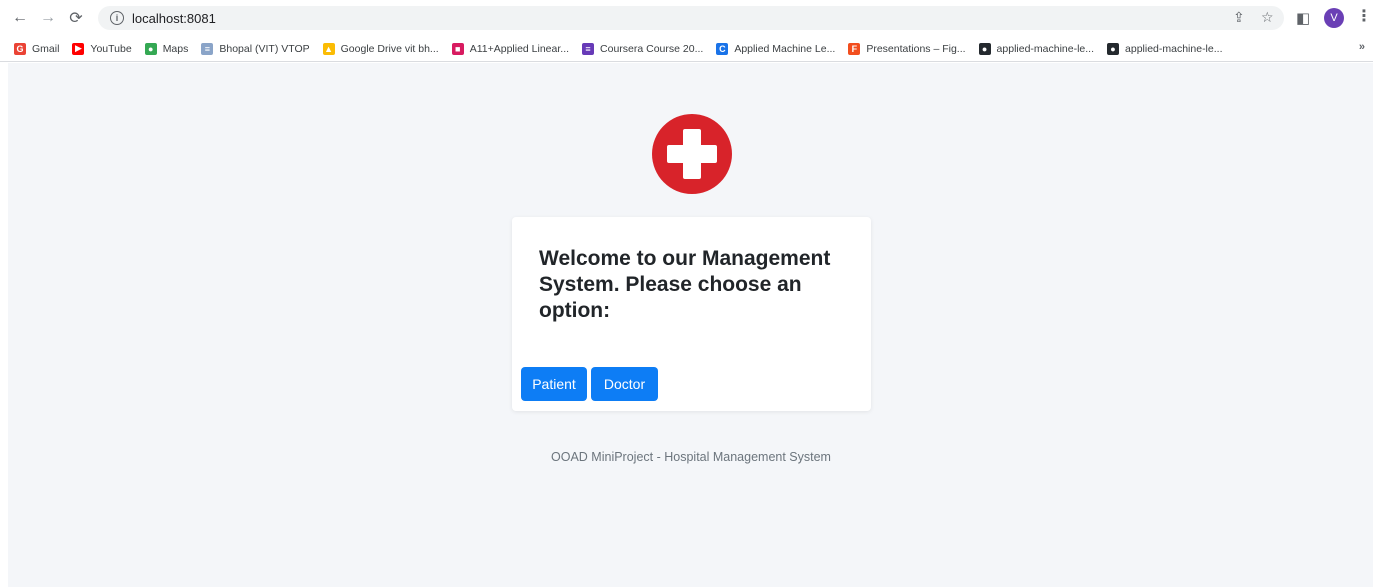 The width and height of the screenshot is (1373, 587). I want to click on doctor-button: Doctor, so click(624, 384).